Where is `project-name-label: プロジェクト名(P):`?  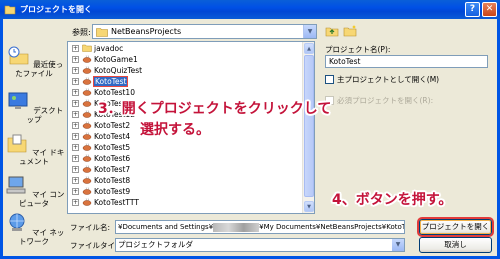 project-name-label: プロジェクト名(P): is located at coordinates (358, 49).